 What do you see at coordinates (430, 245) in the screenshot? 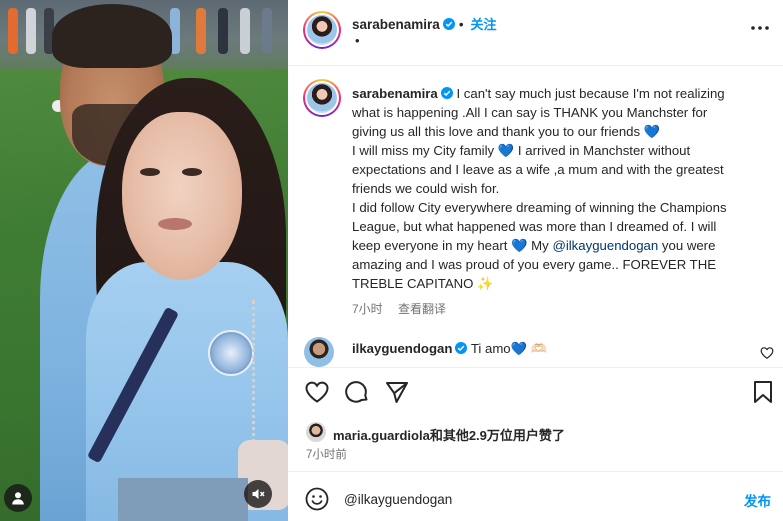
I see `caption-text: keep everyone in my heart` at bounding box center [430, 245].